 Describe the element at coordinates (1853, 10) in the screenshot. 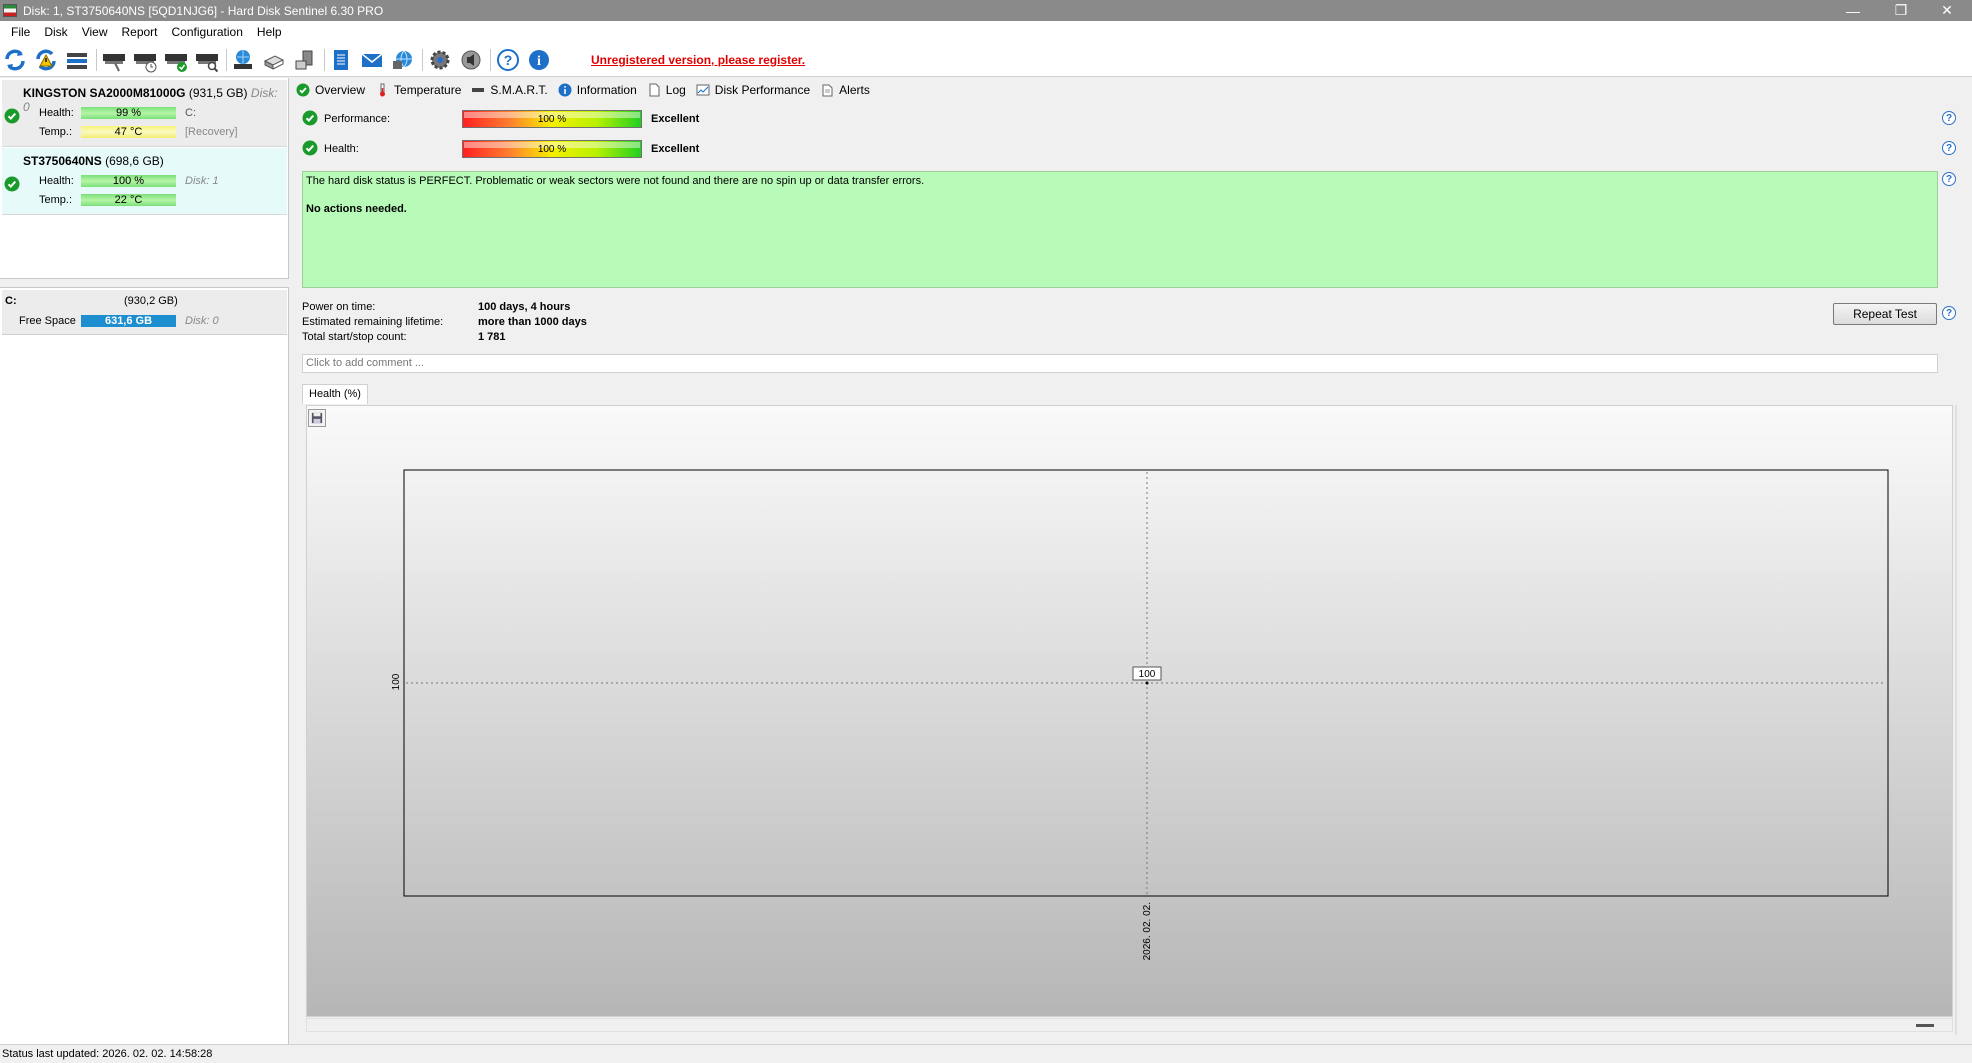

I see `minimize-button: —` at that location.